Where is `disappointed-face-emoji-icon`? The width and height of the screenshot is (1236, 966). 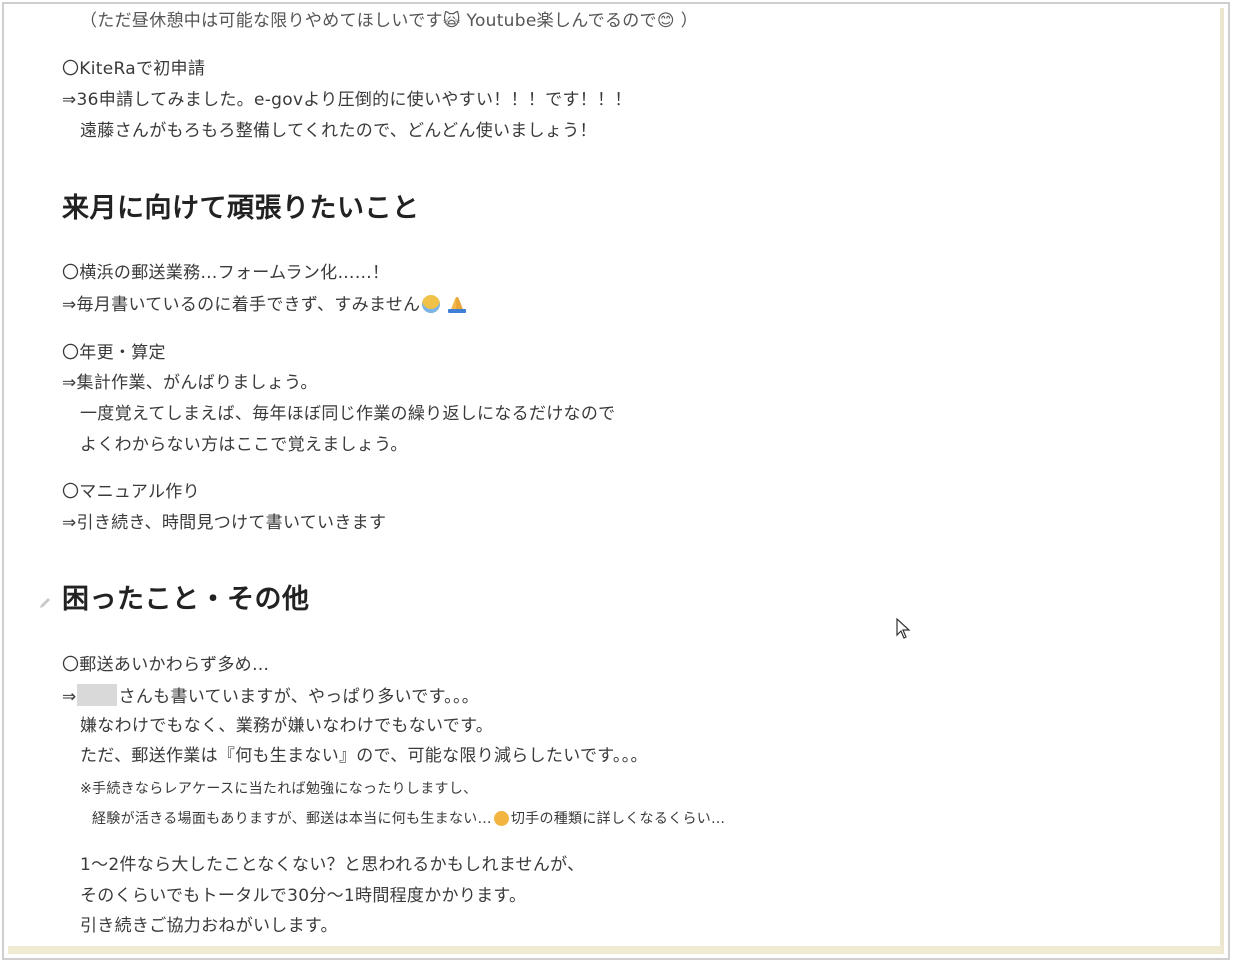
disappointed-face-emoji-icon is located at coordinates (501, 818).